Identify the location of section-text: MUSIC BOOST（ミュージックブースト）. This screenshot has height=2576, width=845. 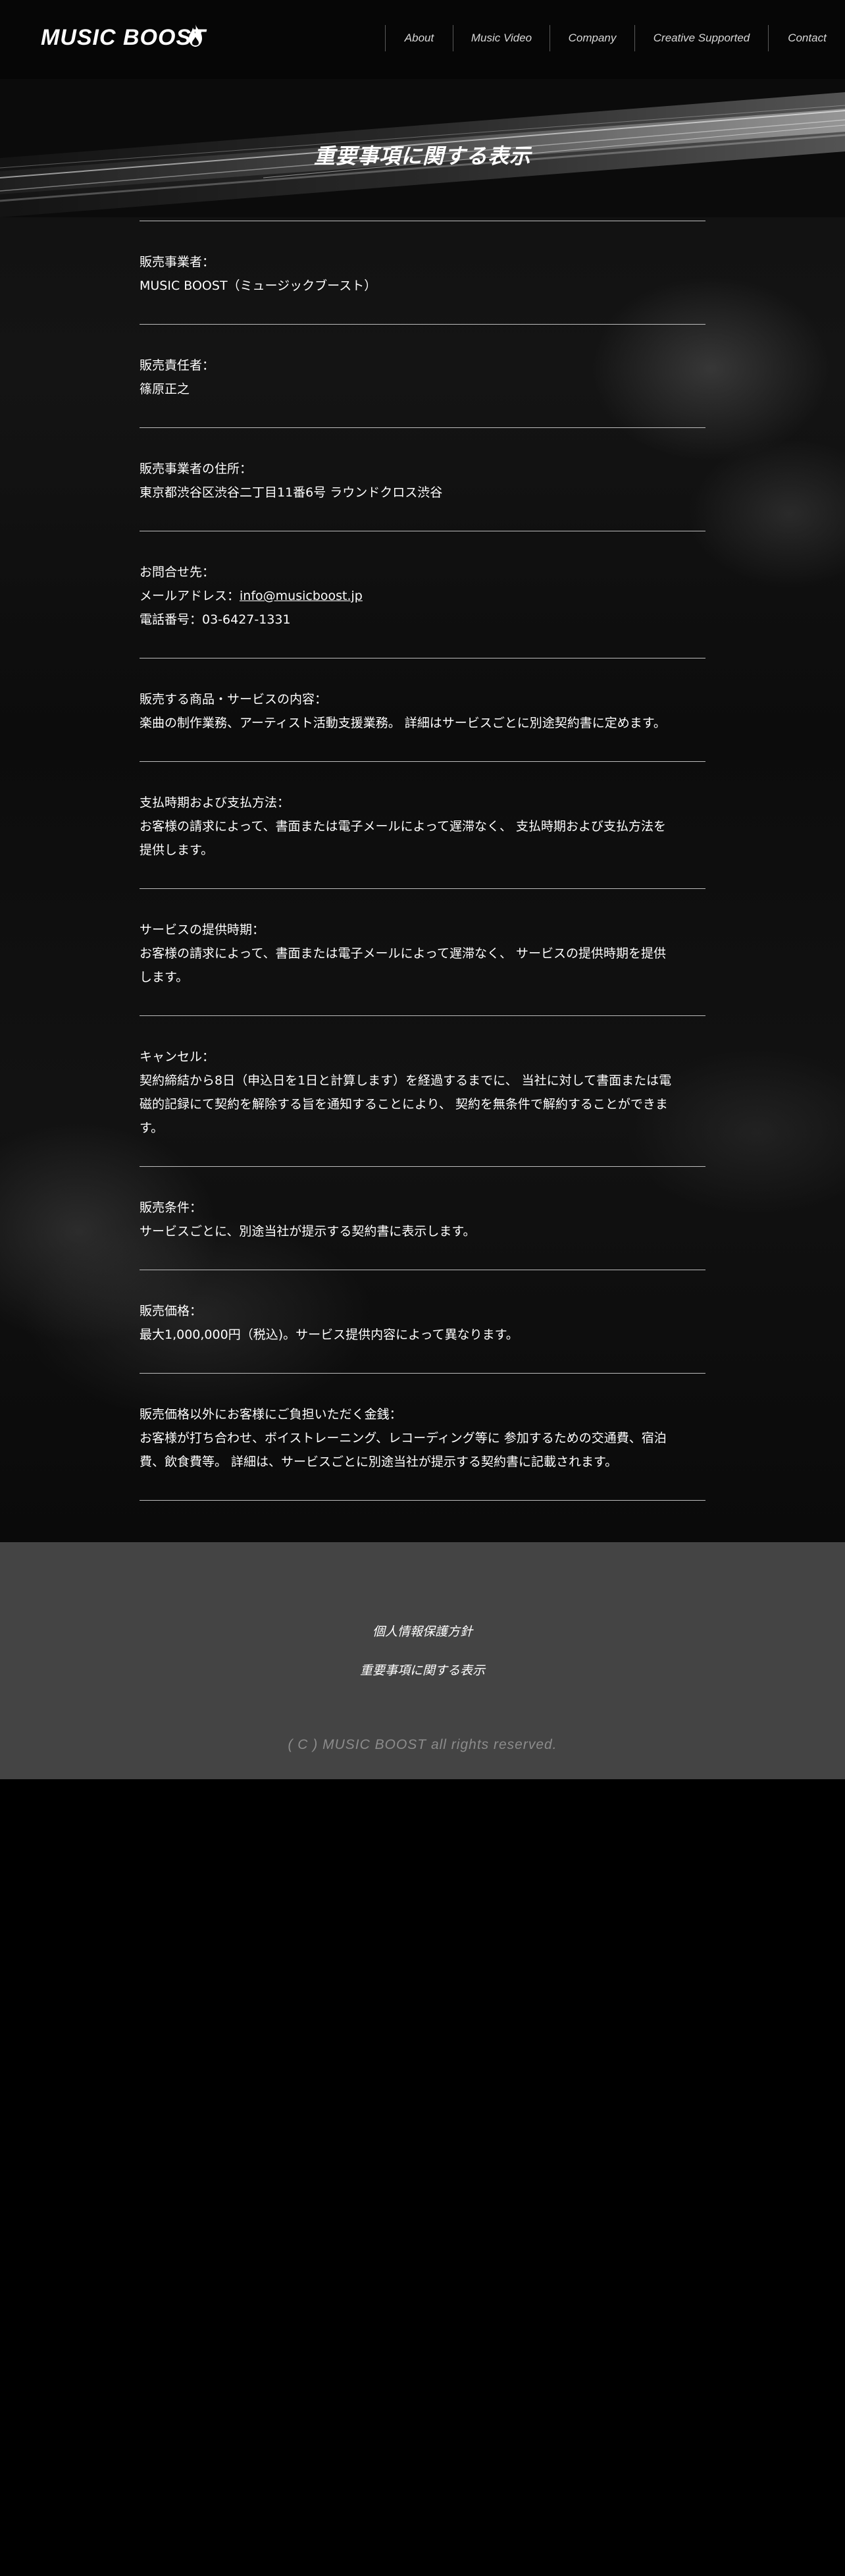
(259, 286).